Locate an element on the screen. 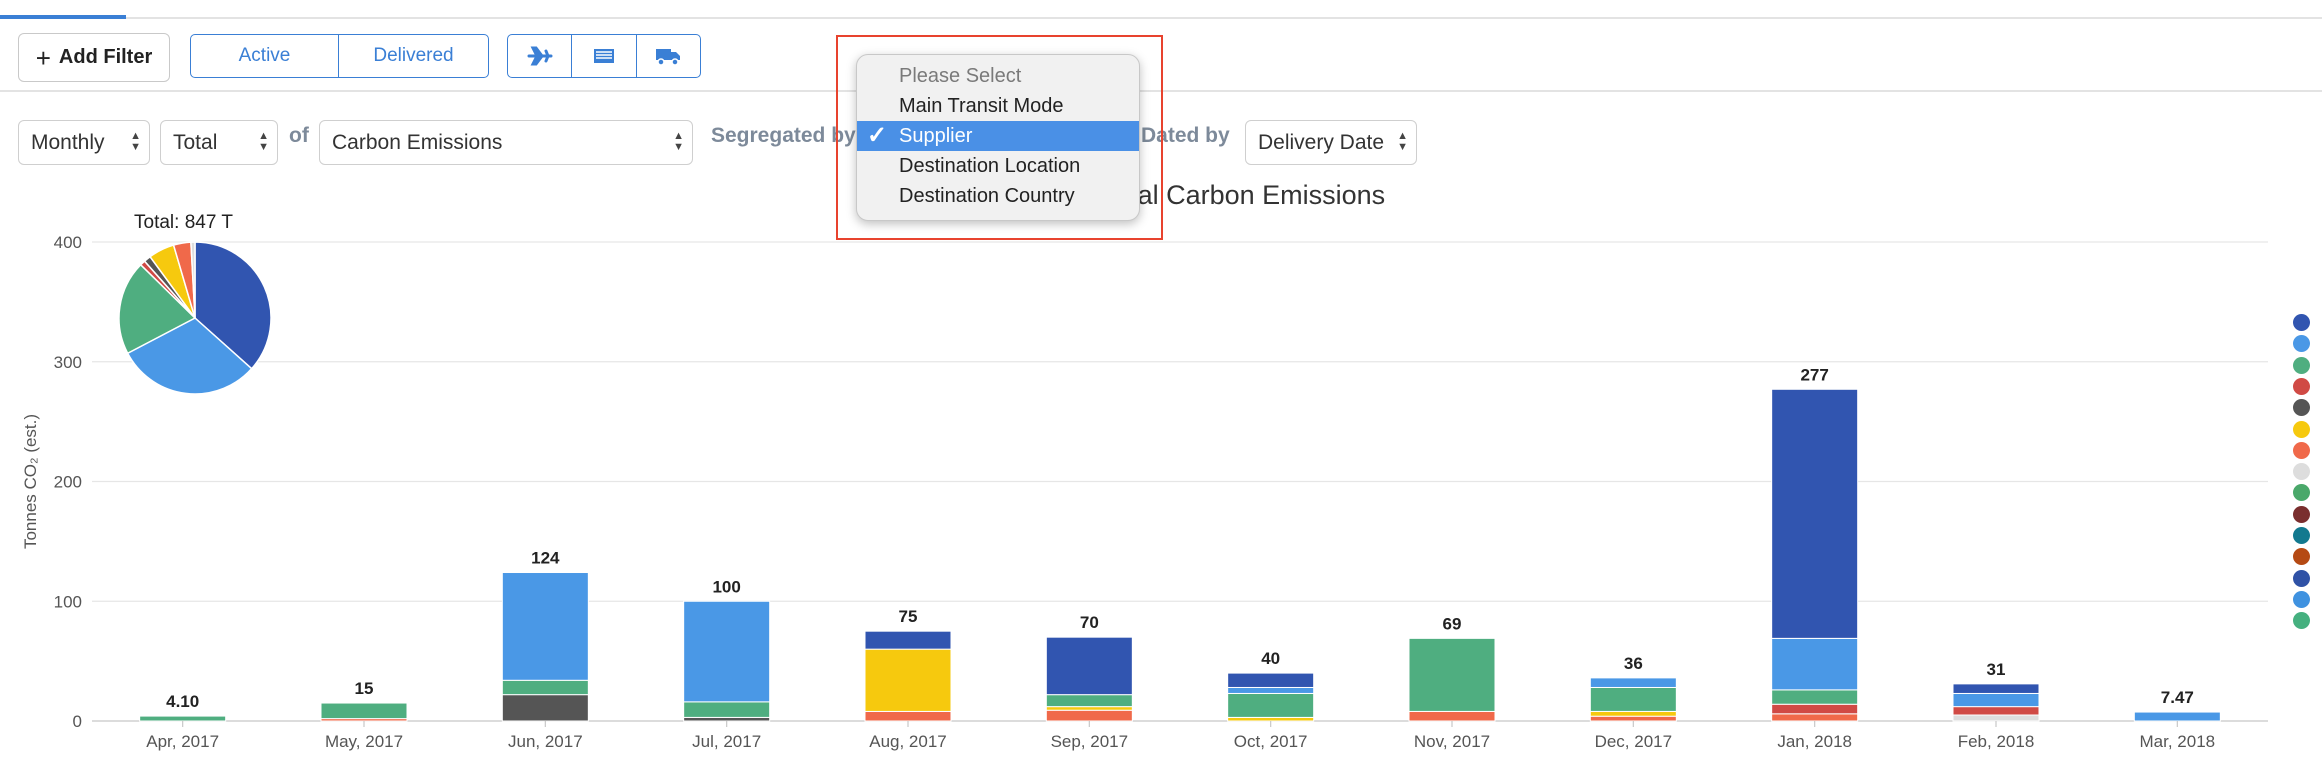 The image size is (2322, 780). y-tick-label: 400 is located at coordinates (68, 242).